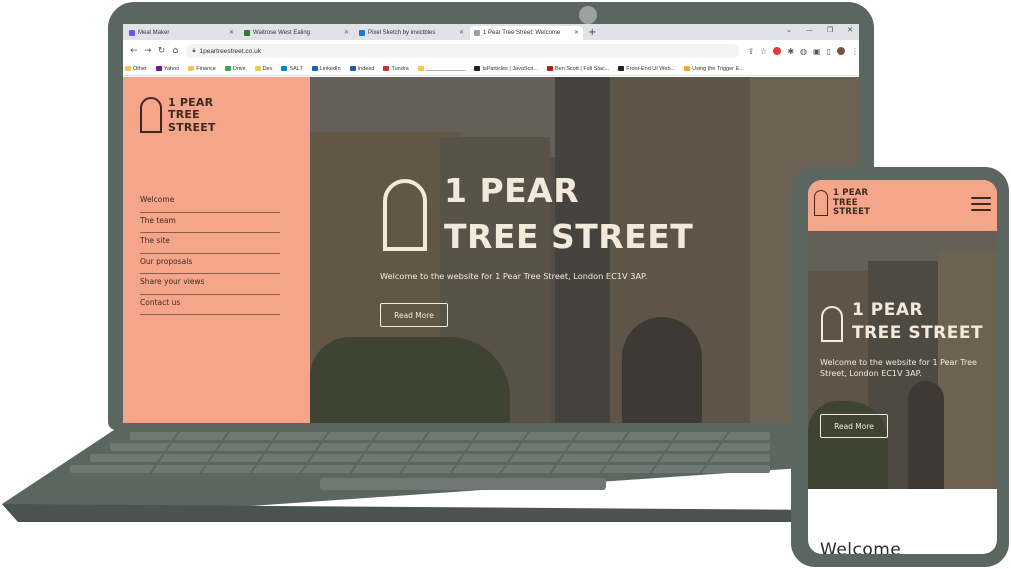  What do you see at coordinates (210, 202) in the screenshot?
I see `nav-welcome: Welcome` at bounding box center [210, 202].